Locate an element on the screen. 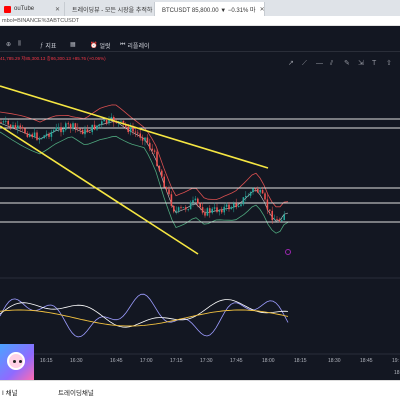  ray-tool-icon: ⟋ is located at coordinates (304, 63).